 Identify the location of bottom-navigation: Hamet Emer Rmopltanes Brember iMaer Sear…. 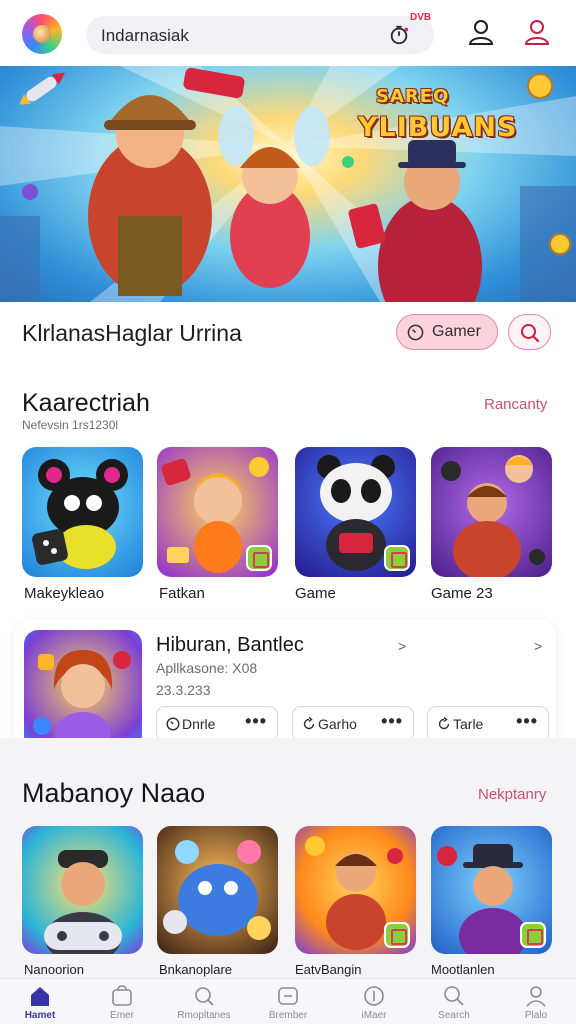
(288, 1001).